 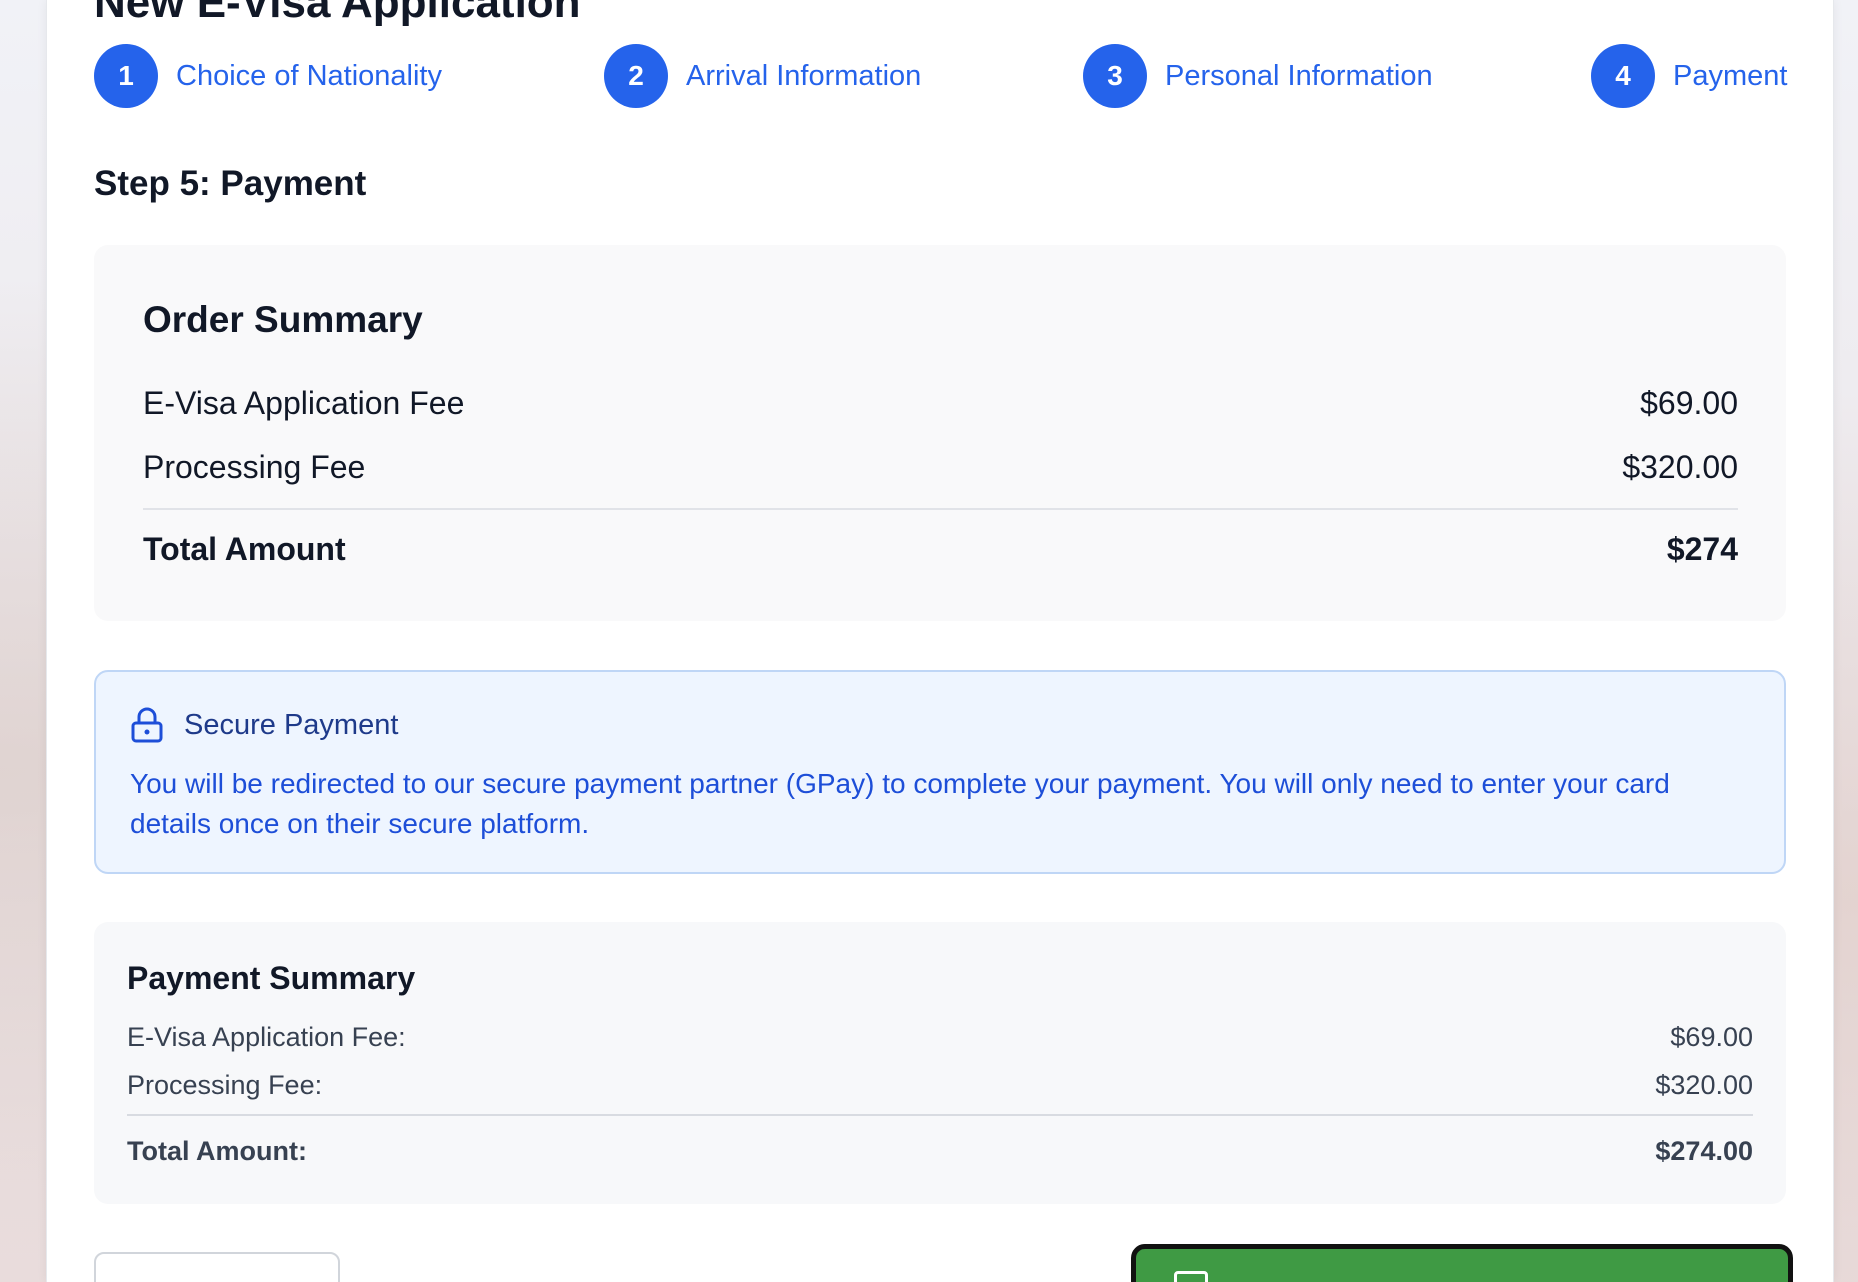 I want to click on step-1: 1 Choice of Nationality, so click(x=268, y=76).